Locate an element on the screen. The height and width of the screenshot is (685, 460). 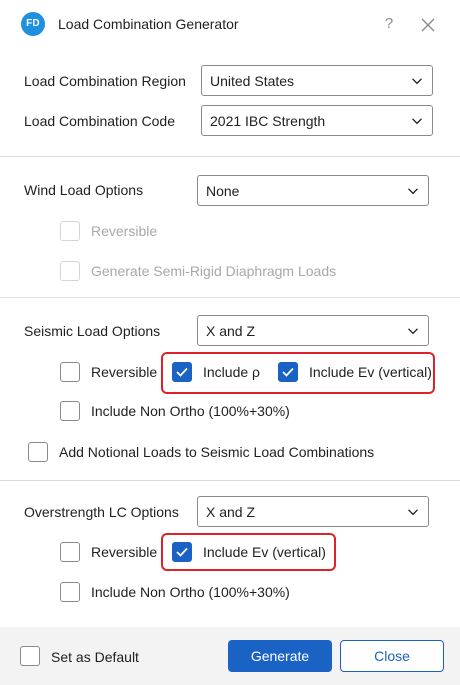
overstrength-reversible-label: Reversible is located at coordinates (124, 552).